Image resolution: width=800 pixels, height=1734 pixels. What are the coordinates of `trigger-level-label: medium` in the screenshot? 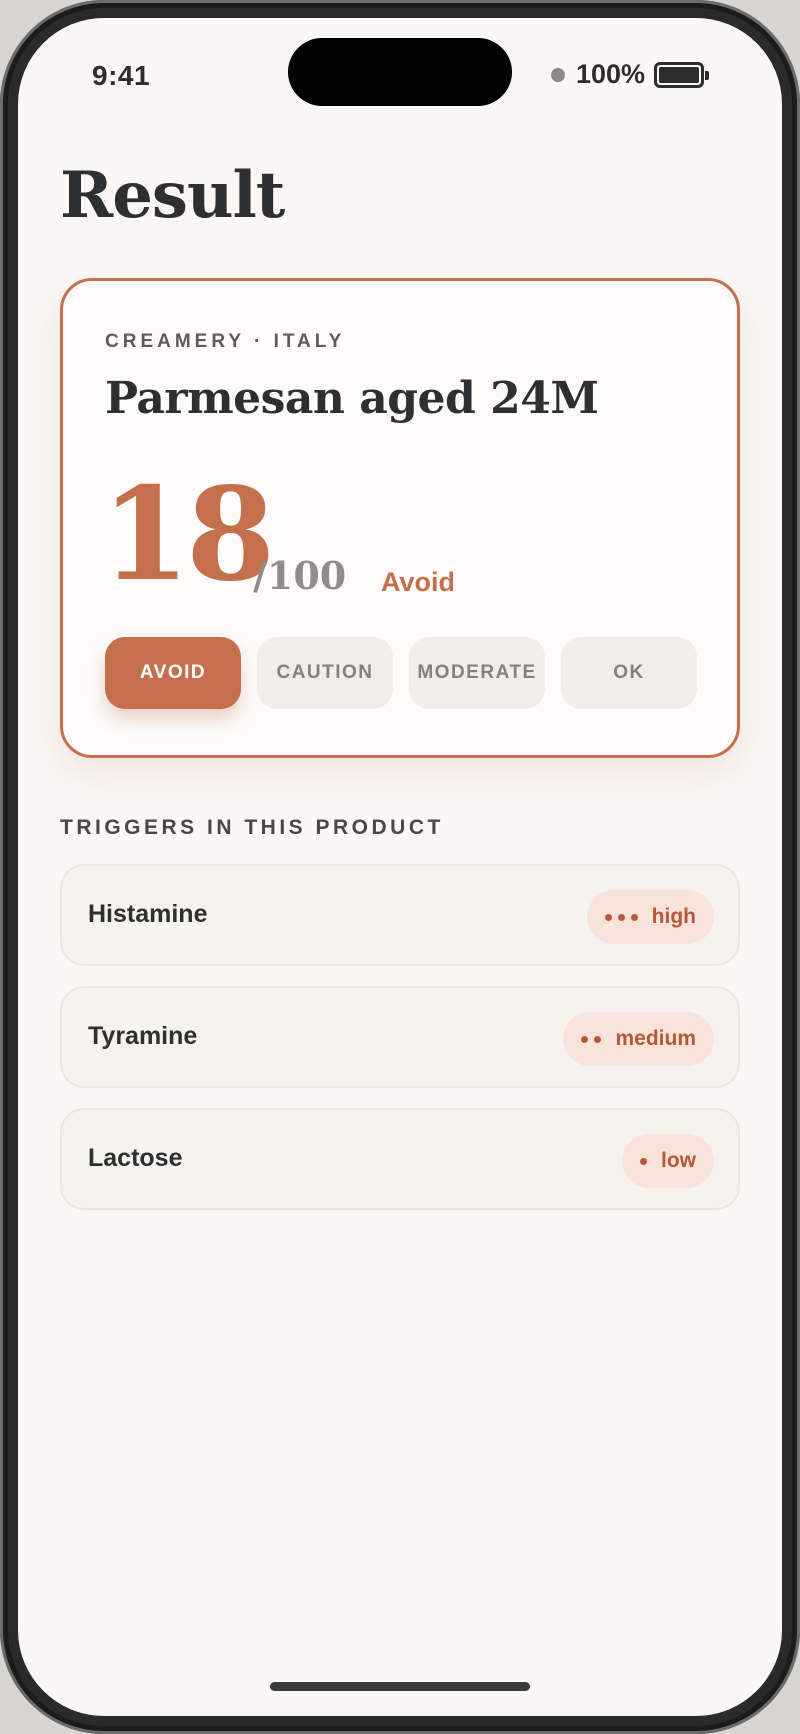 It's located at (655, 1038).